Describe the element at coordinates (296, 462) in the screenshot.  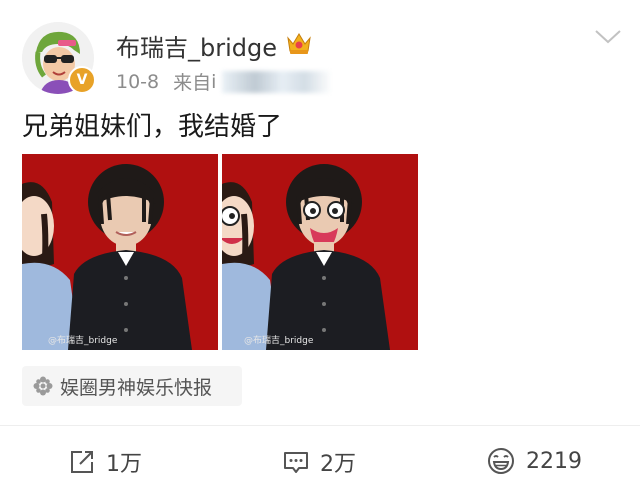
I see `comment-icon` at that location.